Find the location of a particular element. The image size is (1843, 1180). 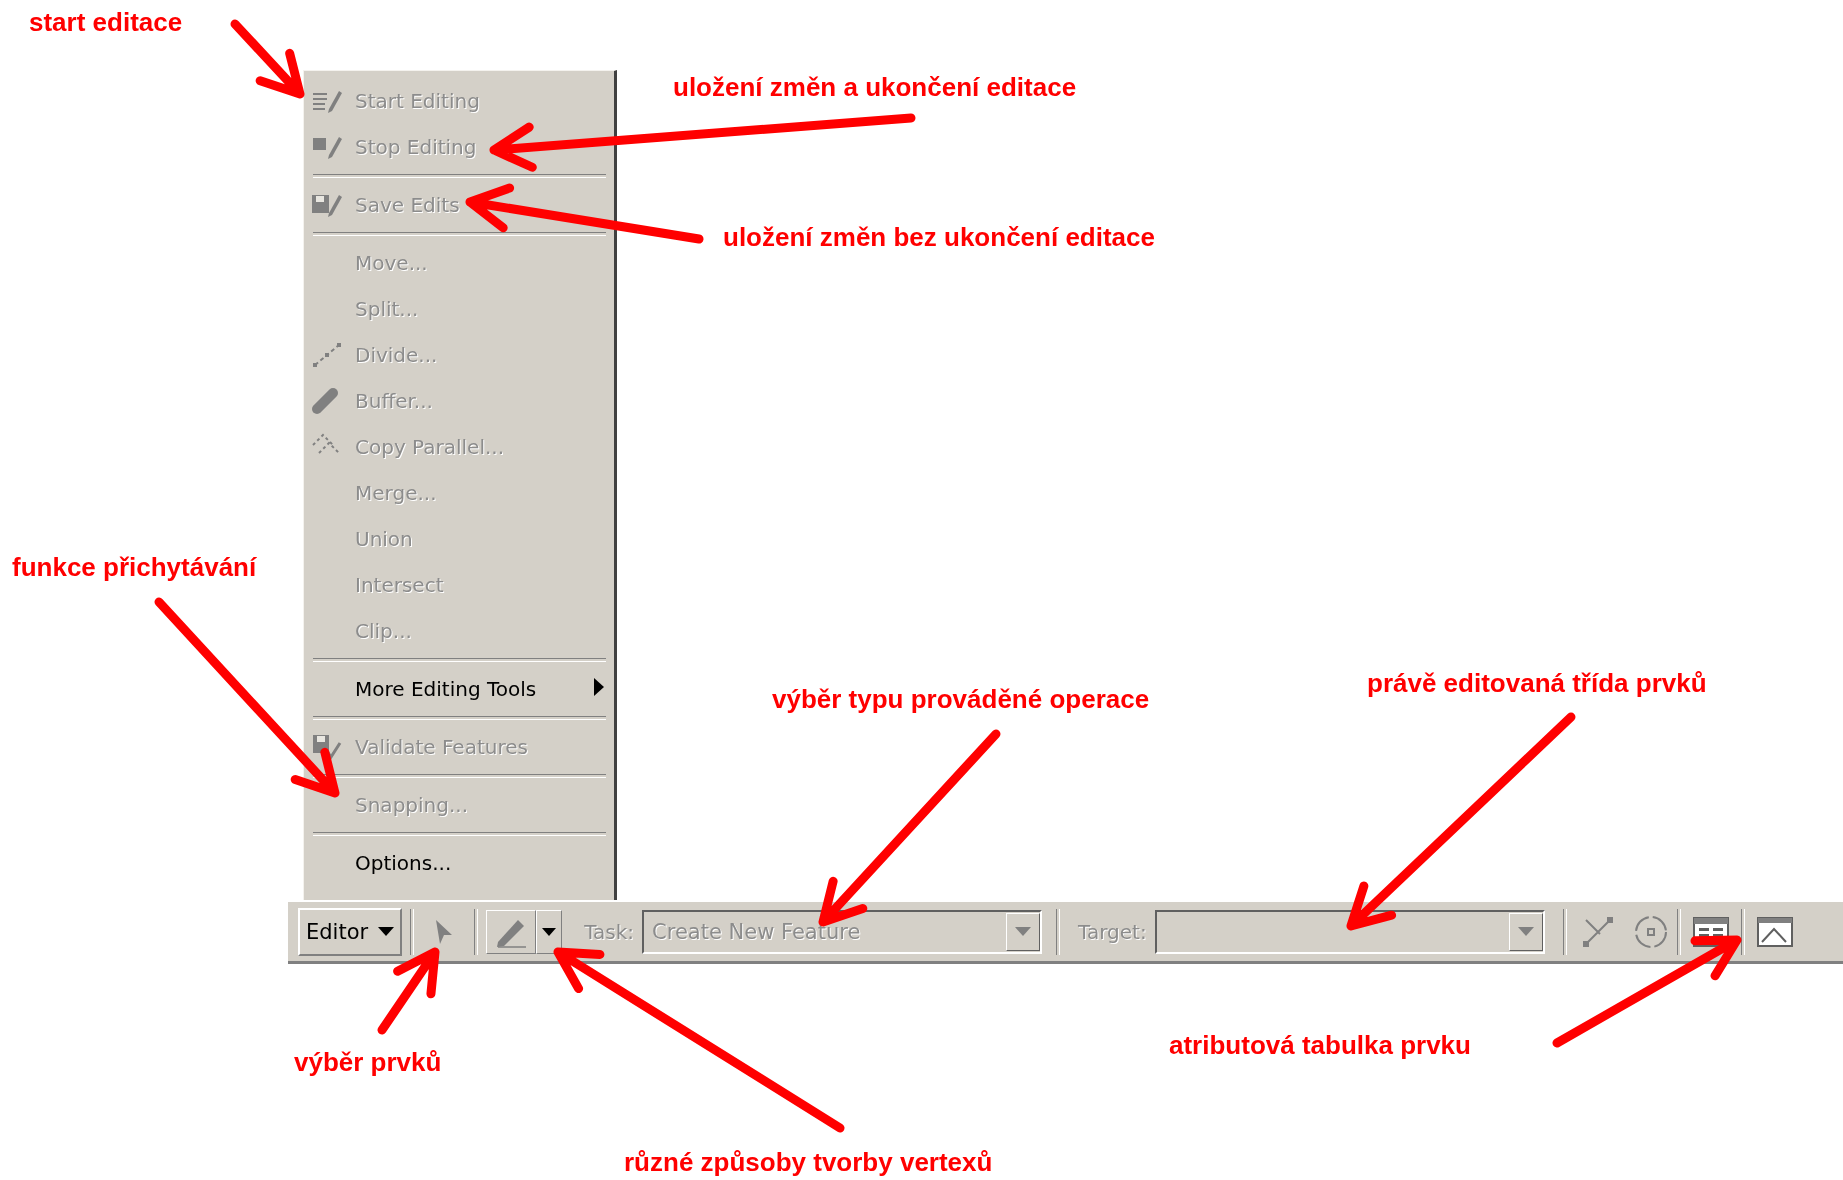

annotation-label: start editace is located at coordinates (106, 22).